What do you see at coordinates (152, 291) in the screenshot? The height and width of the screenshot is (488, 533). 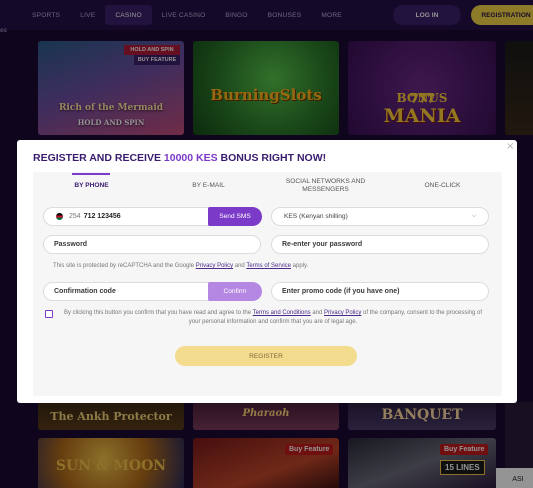 I see `confirmation-code-field: Confirmation code Confirm` at bounding box center [152, 291].